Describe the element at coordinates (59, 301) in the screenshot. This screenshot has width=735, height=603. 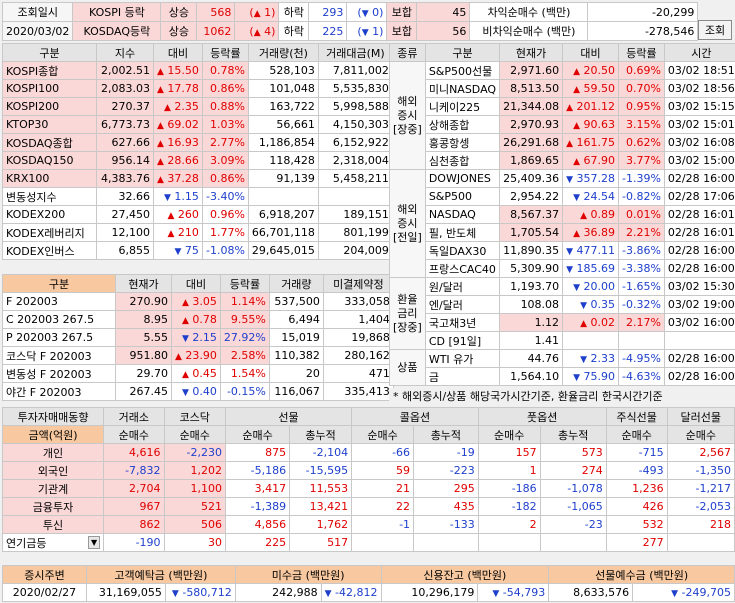
I see `futures-name: F 202003` at that location.